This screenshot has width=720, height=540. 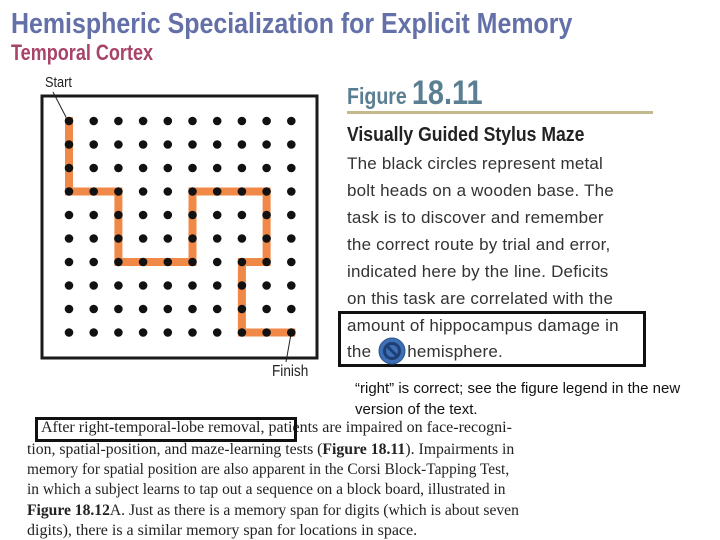 What do you see at coordinates (68, 510) in the screenshot?
I see `figure-reference: Figure 18.12` at bounding box center [68, 510].